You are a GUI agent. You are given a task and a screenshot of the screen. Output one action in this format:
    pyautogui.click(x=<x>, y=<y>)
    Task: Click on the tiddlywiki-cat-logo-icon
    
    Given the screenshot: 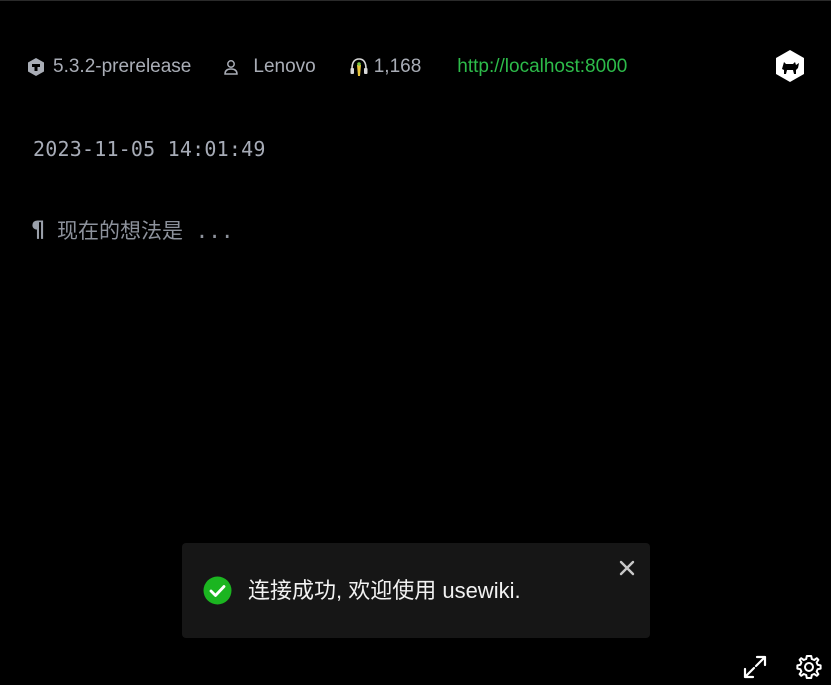 What is the action you would take?
    pyautogui.click(x=790, y=66)
    